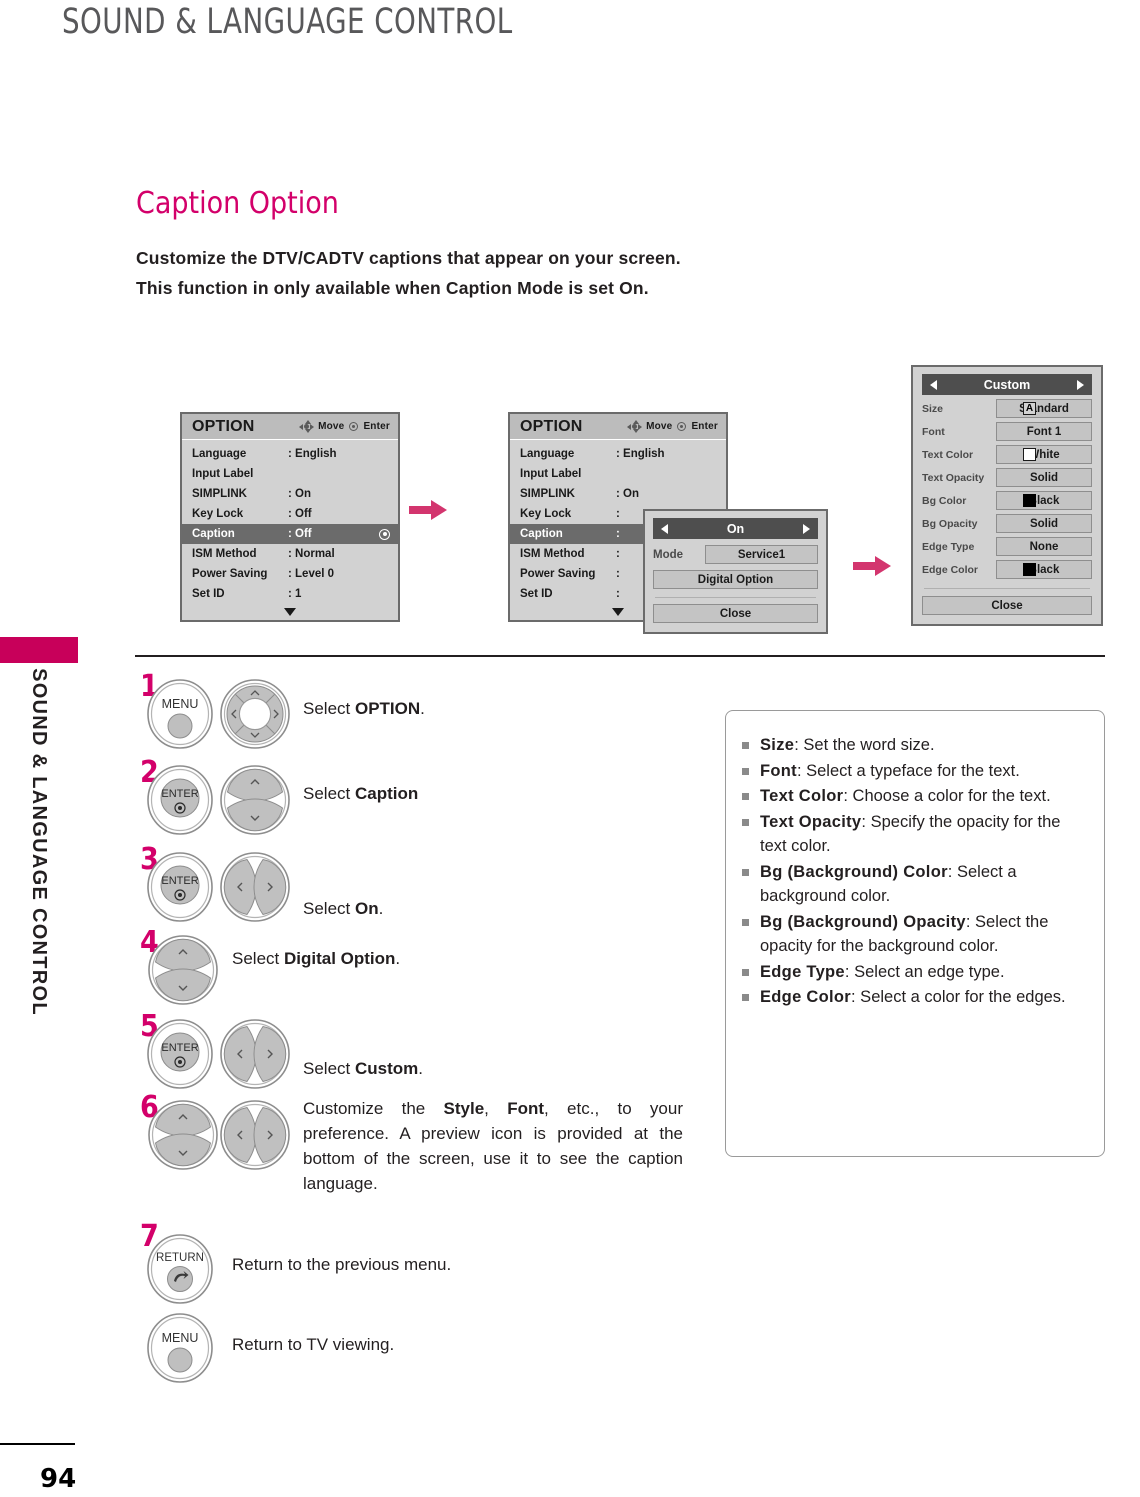  Describe the element at coordinates (1007, 605) in the screenshot. I see `custom-close-button: Close` at that location.